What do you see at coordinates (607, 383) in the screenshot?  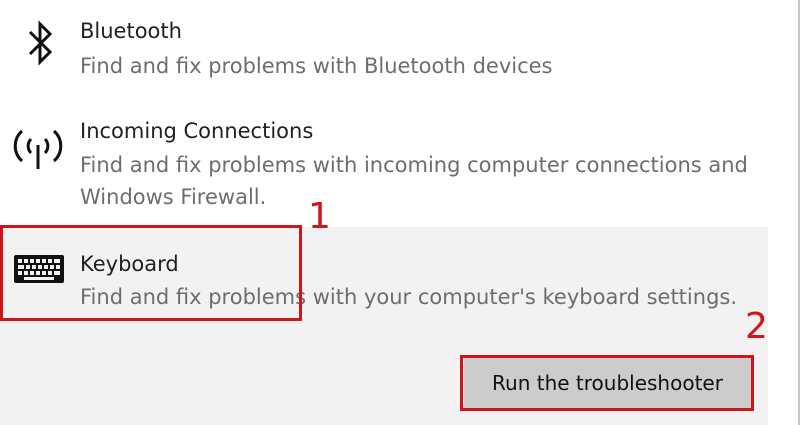 I see `run-troubleshooter-button: Run the troubleshooter` at bounding box center [607, 383].